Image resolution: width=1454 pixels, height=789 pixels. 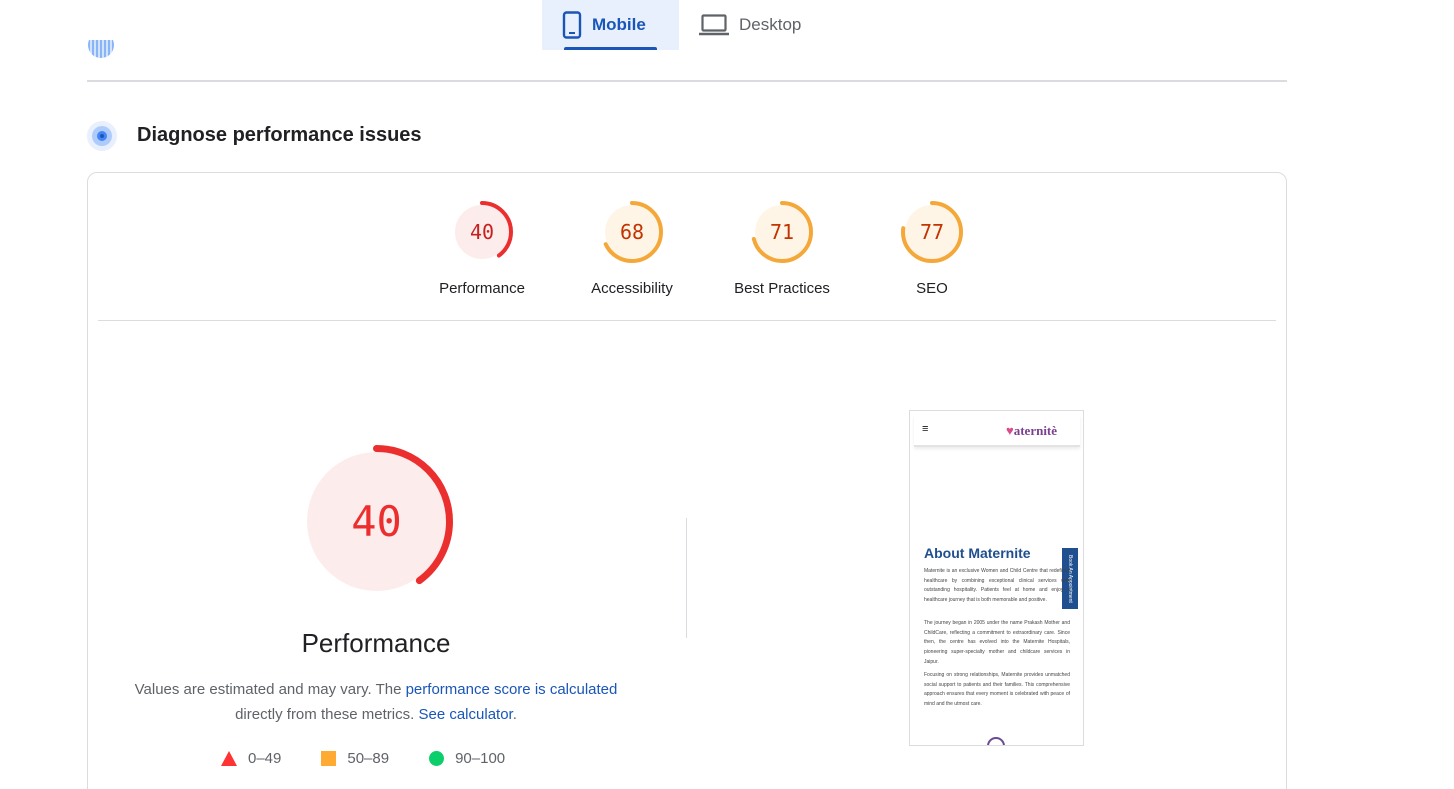 What do you see at coordinates (265, 758) in the screenshot?
I see `legend-range: 0–49` at bounding box center [265, 758].